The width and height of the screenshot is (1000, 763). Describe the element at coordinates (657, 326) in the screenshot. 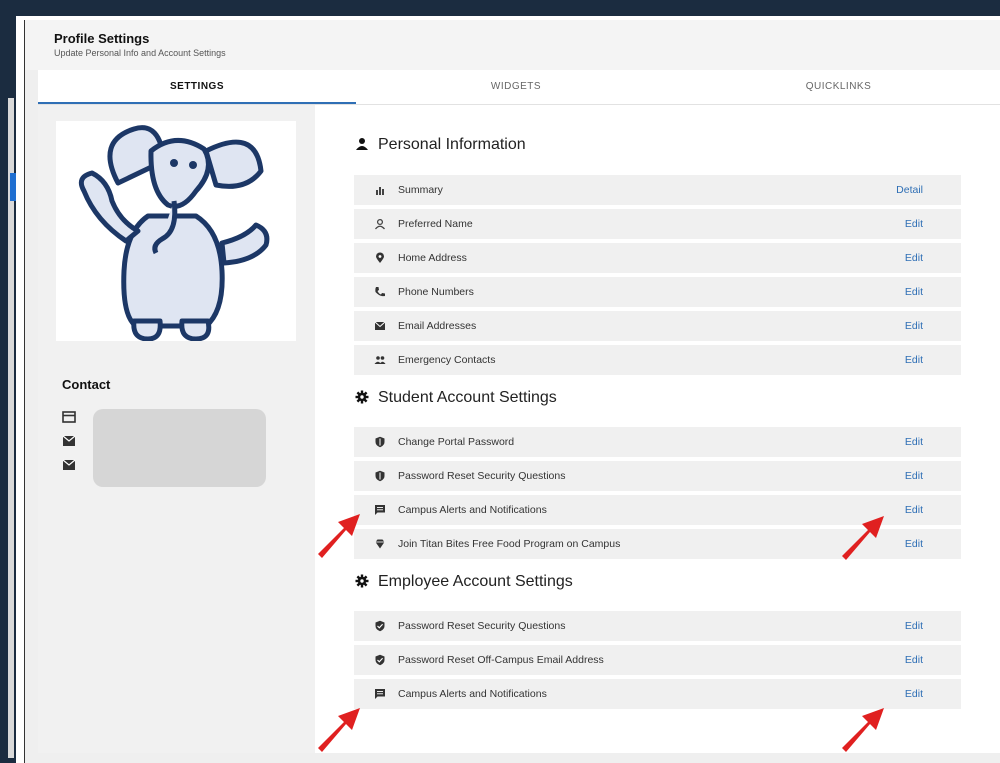

I see `settings-row-email-addresses: Email Addresses Edit` at that location.